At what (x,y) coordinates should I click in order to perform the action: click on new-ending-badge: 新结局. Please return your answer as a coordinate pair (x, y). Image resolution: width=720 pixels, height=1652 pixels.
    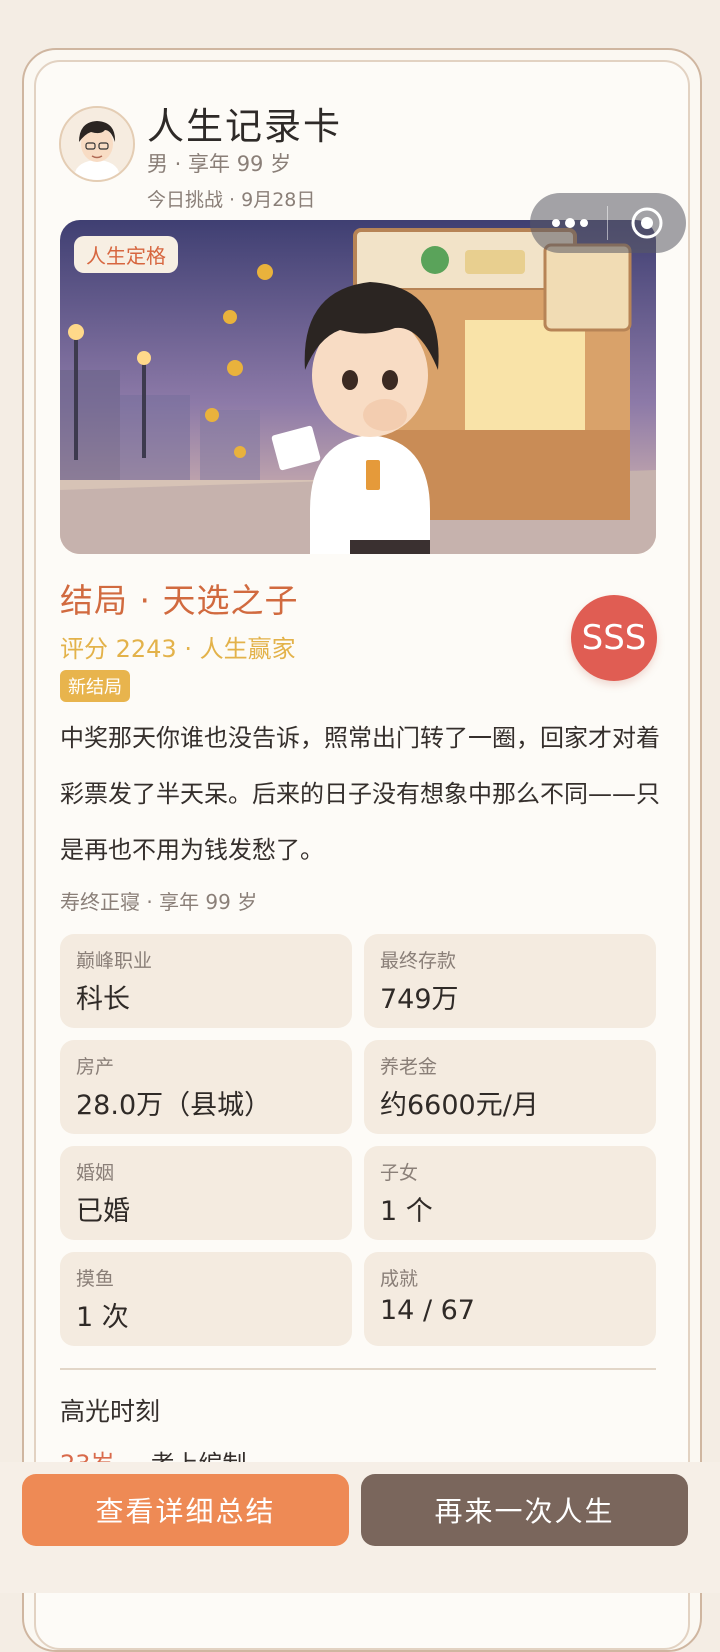
    Looking at the image, I should click on (95, 686).